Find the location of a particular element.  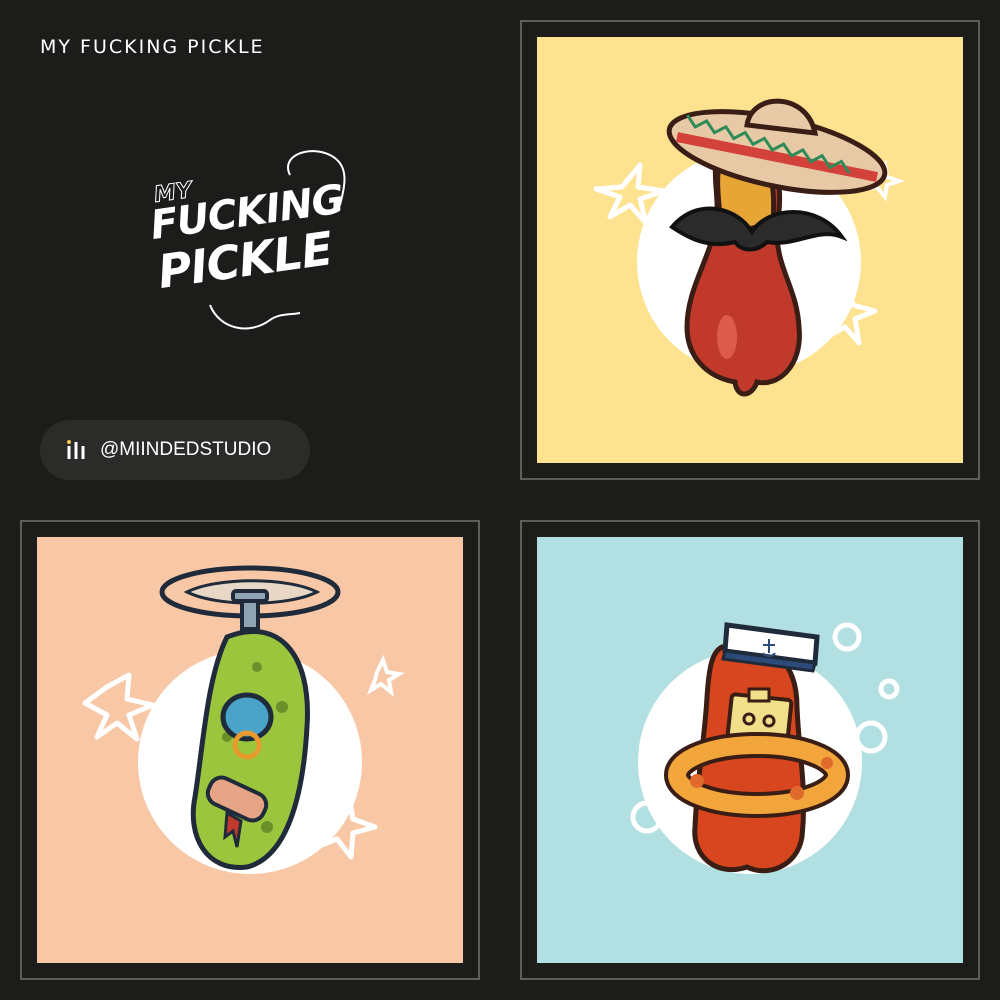

social-handle-badge: @MIINDEDSTUDIO is located at coordinates (175, 450).